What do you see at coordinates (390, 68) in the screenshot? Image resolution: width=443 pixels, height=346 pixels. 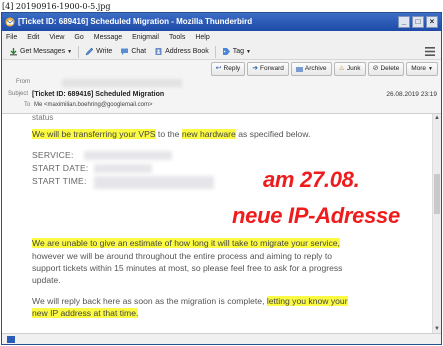 I see `delete-label: Delete` at bounding box center [390, 68].